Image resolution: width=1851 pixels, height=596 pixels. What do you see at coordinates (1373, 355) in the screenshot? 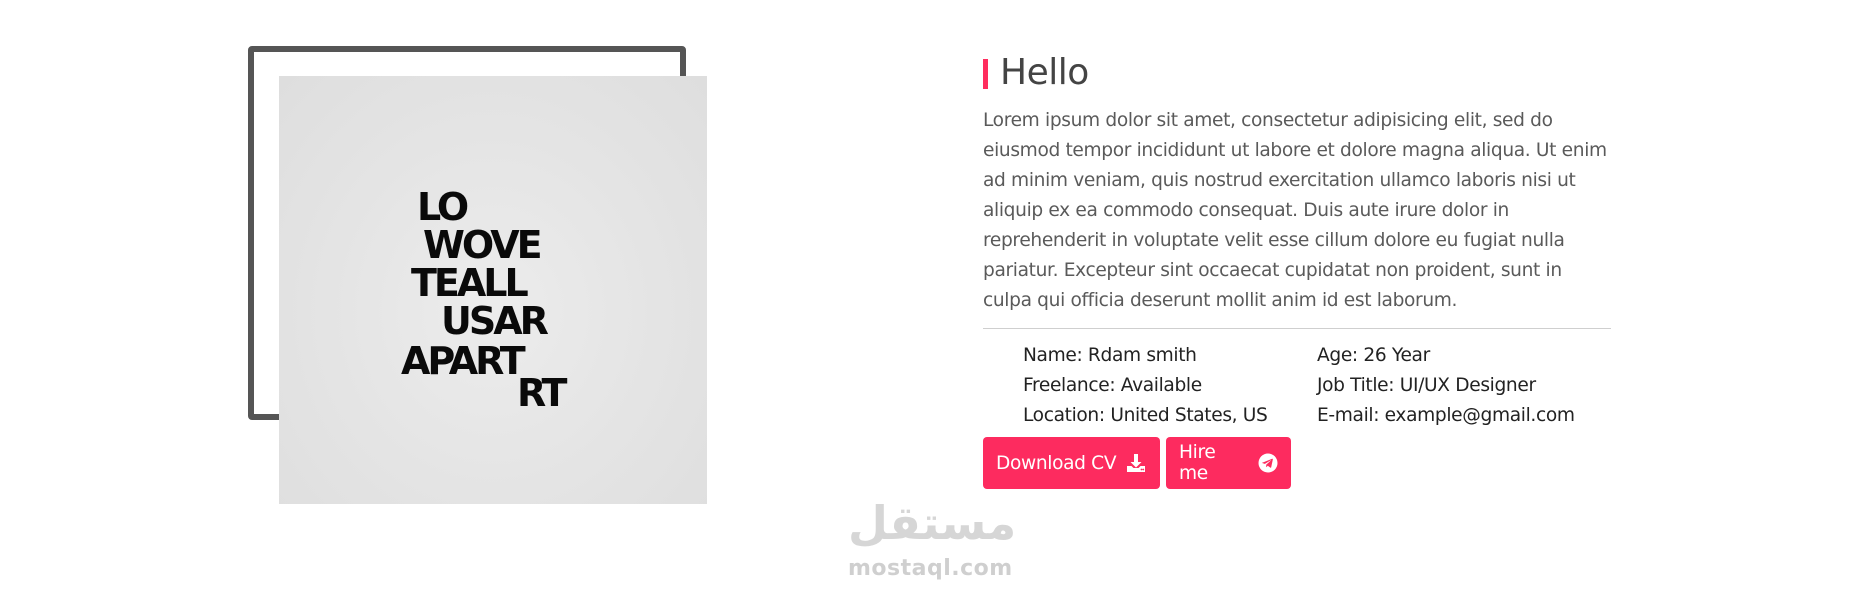
I see `info-age: Age: 26 Year` at bounding box center [1373, 355].